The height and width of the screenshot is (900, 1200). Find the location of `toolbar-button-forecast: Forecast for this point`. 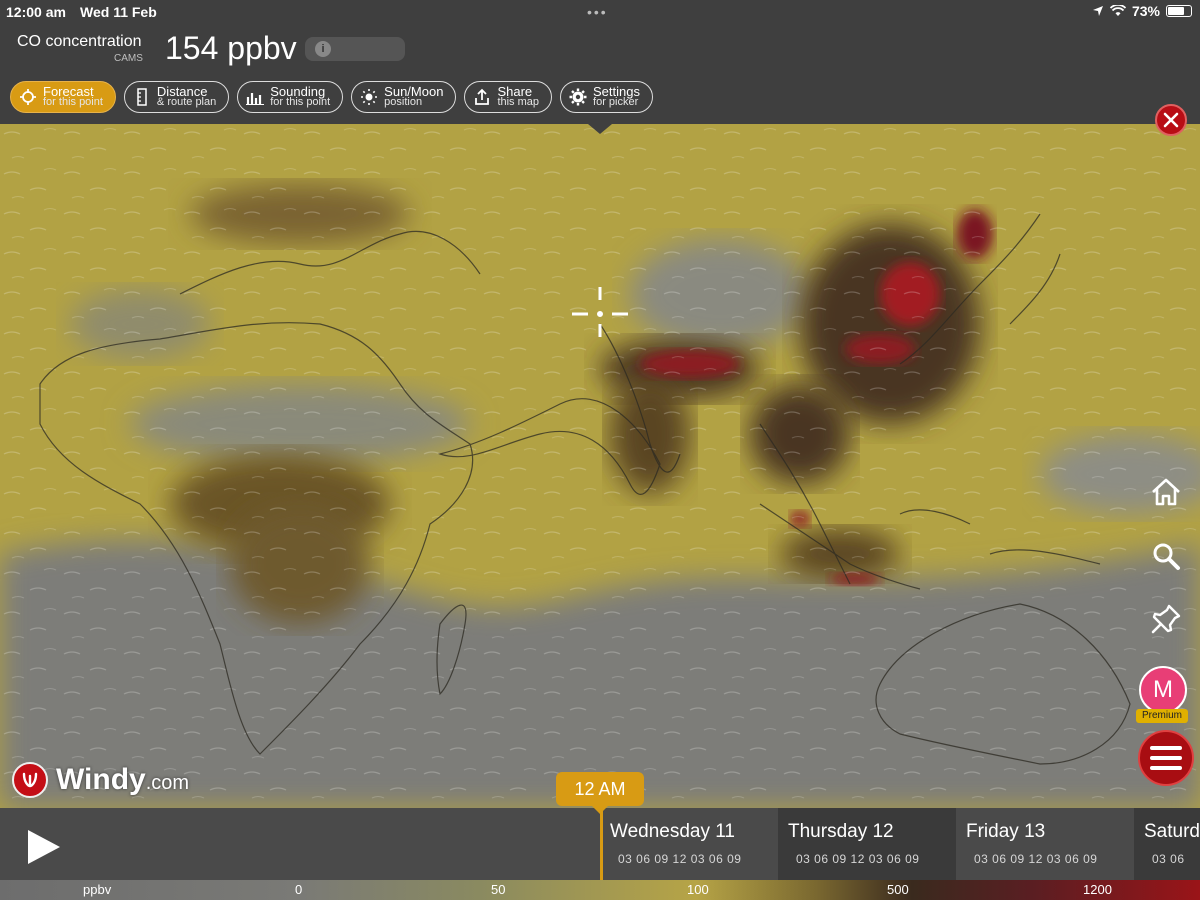

toolbar-button-forecast: Forecast for this point is located at coordinates (63, 97).